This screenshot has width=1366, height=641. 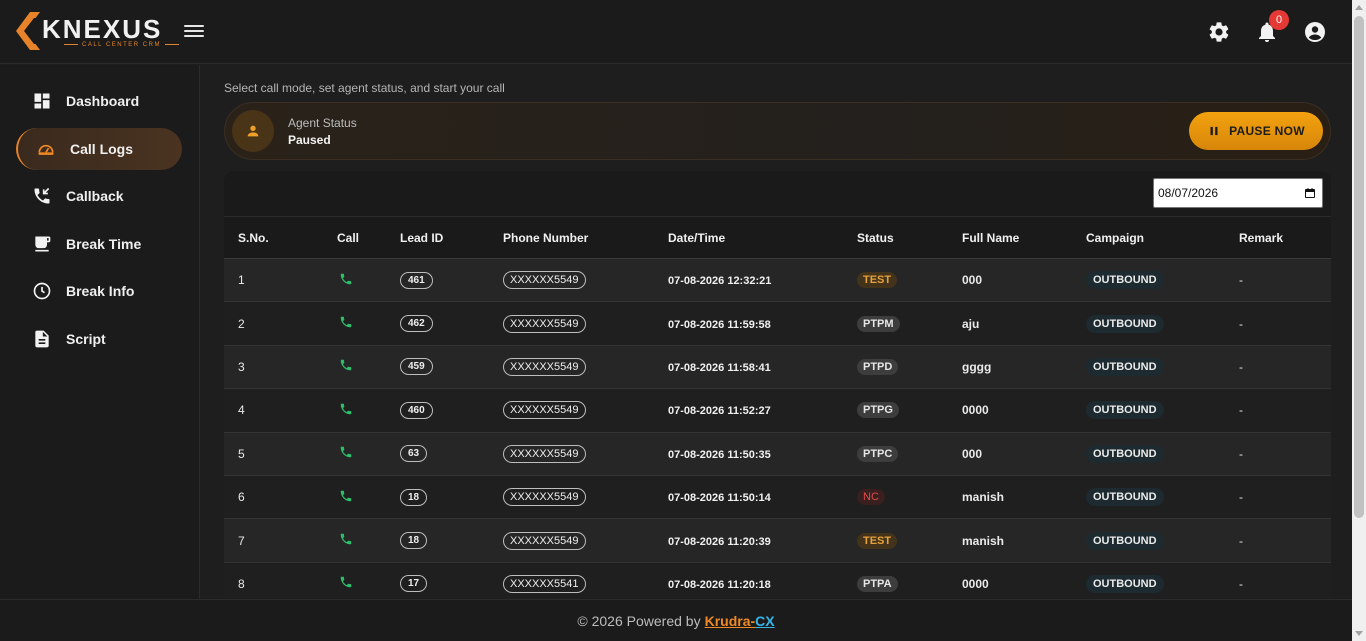 What do you see at coordinates (273, 237) in the screenshot?
I see `header-sno: S.No.` at bounding box center [273, 237].